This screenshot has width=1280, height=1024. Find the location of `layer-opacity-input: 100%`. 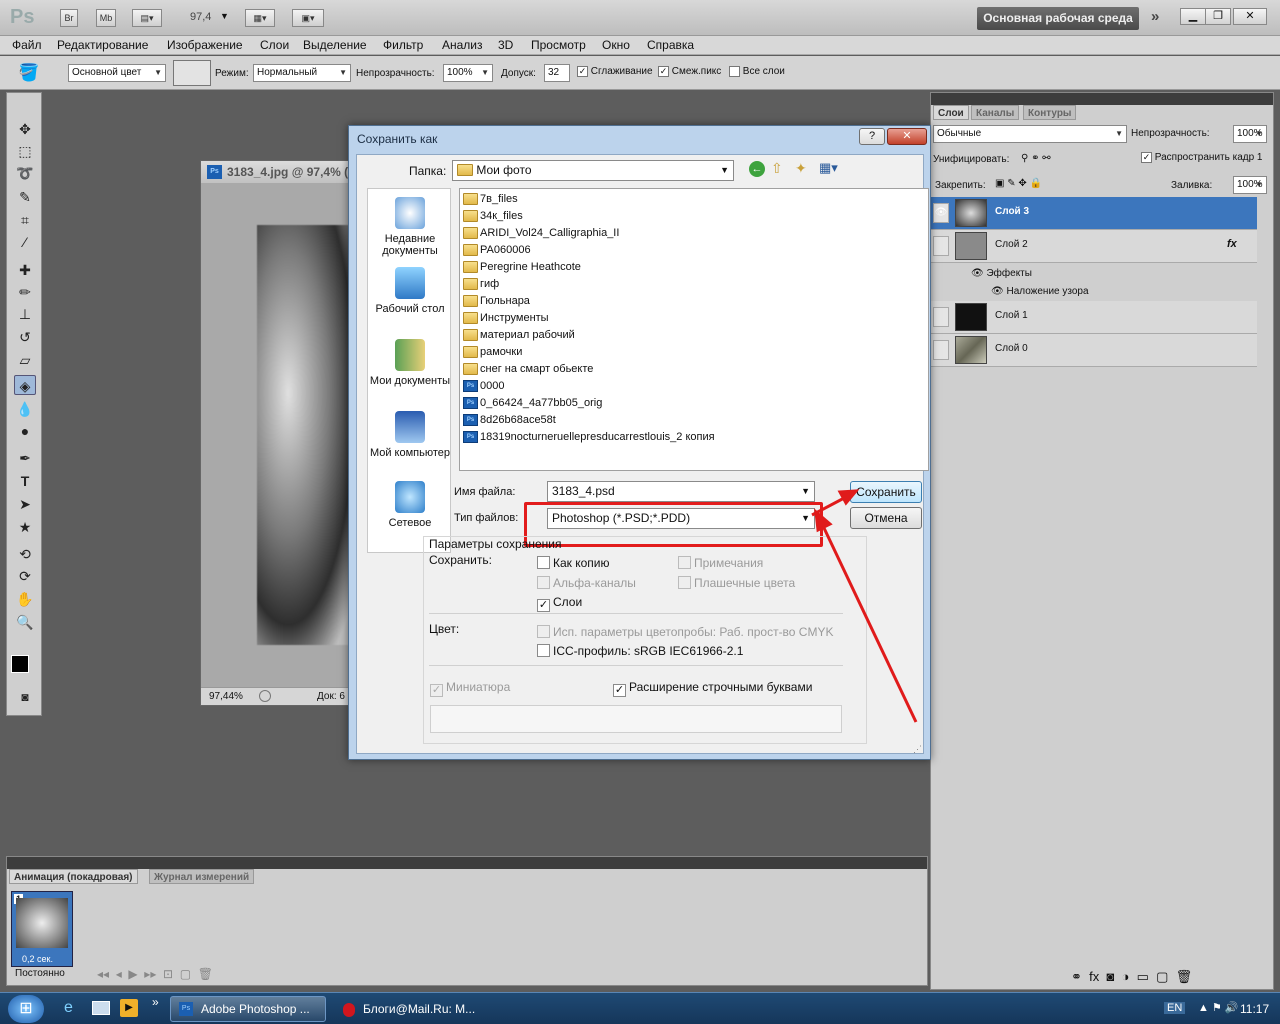

layer-opacity-input: 100% is located at coordinates (1250, 134).